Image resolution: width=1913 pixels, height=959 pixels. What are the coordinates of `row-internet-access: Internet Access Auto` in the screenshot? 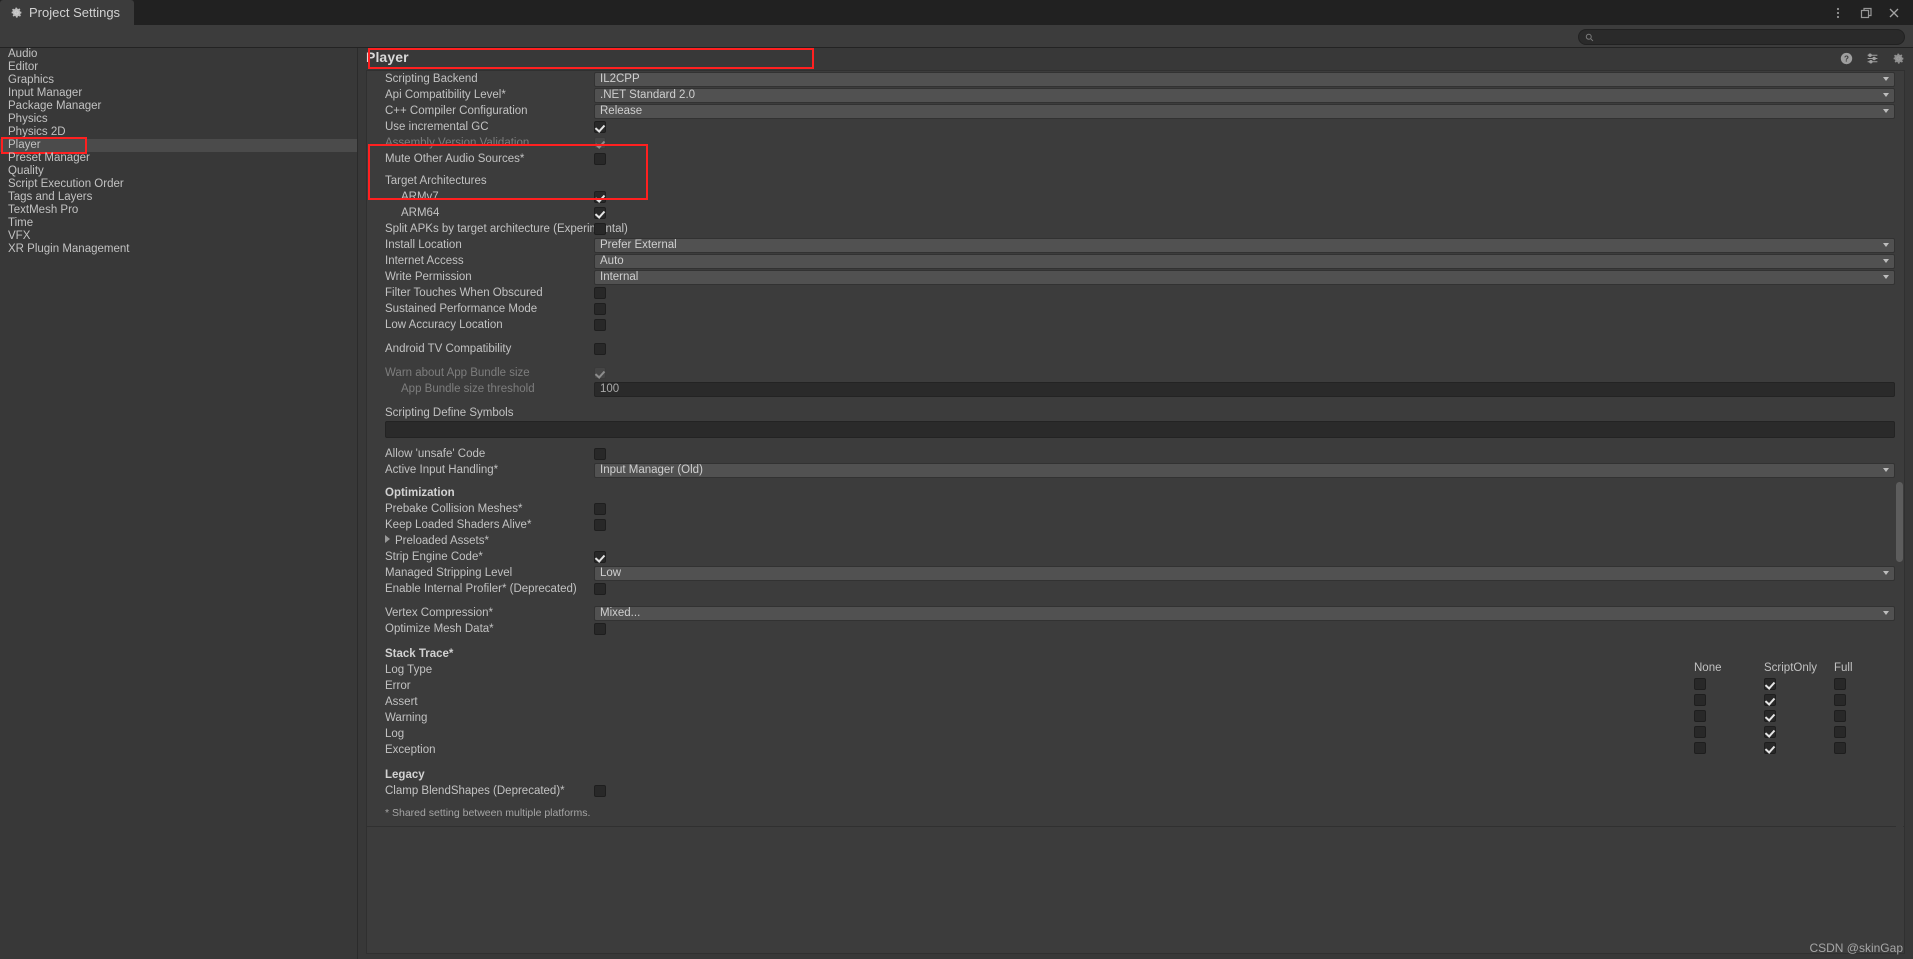 It's located at (1135, 261).